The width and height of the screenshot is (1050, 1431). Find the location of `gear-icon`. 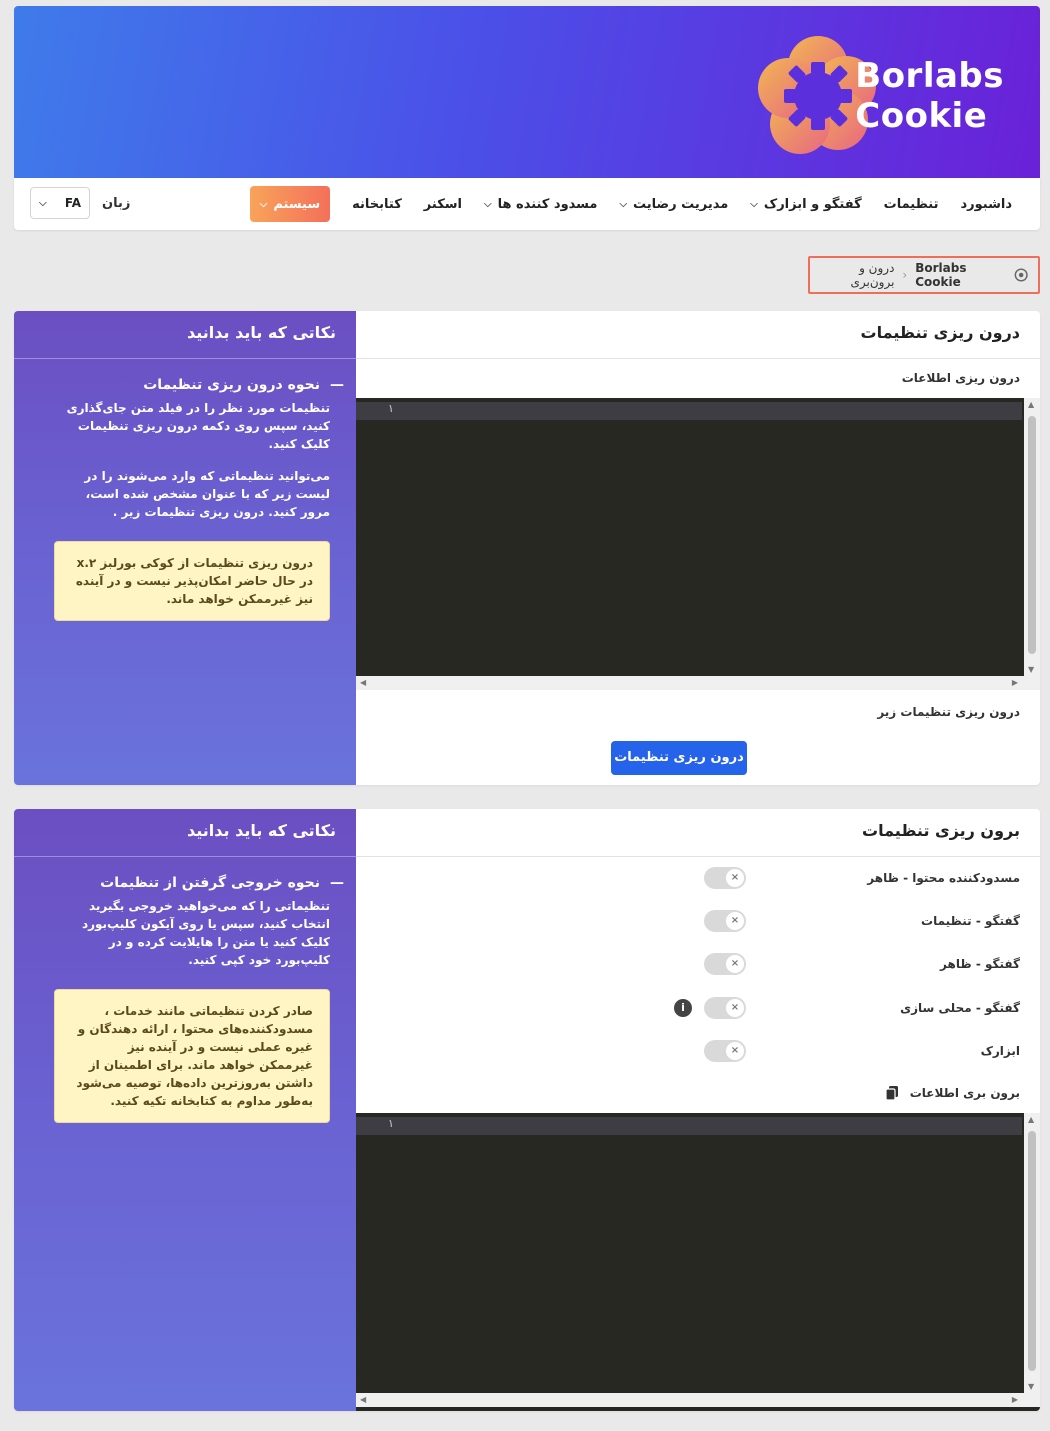

gear-icon is located at coordinates (1021, 275).